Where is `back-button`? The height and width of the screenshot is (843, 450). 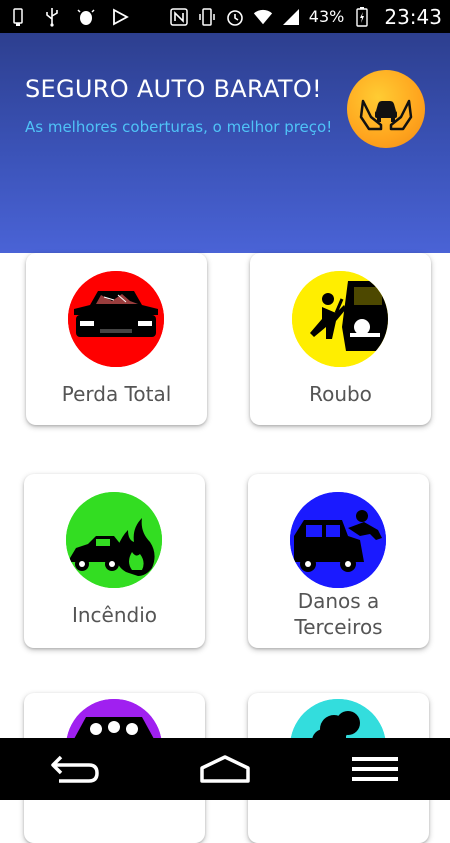
back-button is located at coordinates (75, 769).